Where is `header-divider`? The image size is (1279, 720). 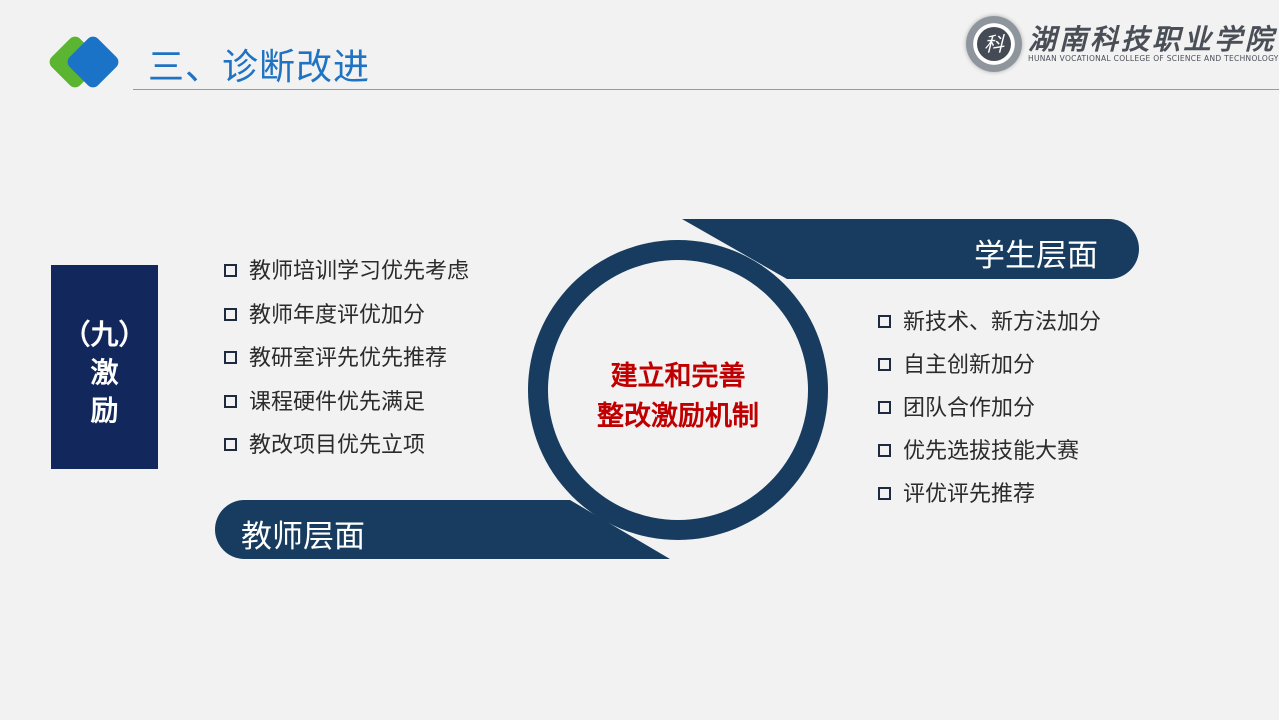 header-divider is located at coordinates (706, 89).